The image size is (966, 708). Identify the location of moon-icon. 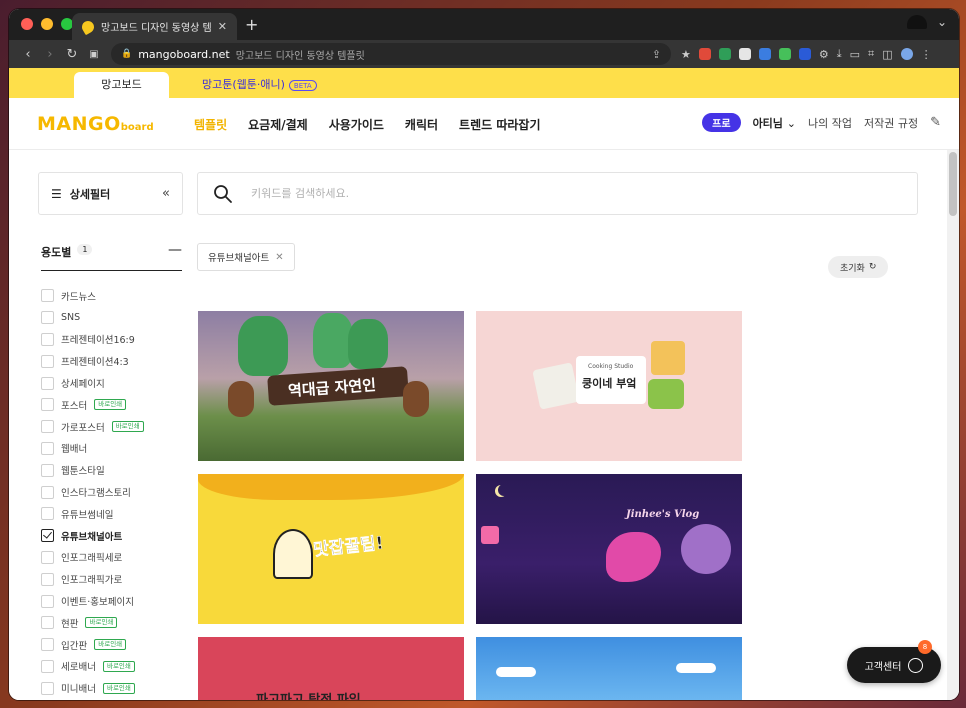
(504, 490).